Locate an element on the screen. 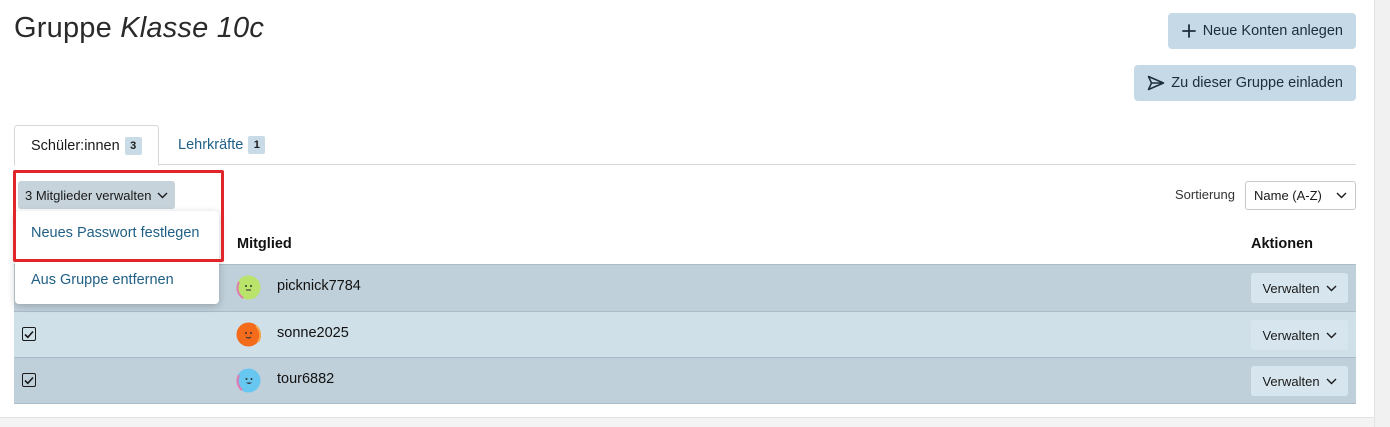 The height and width of the screenshot is (427, 1390). tab-students: Schüler:innen 3 is located at coordinates (86, 145).